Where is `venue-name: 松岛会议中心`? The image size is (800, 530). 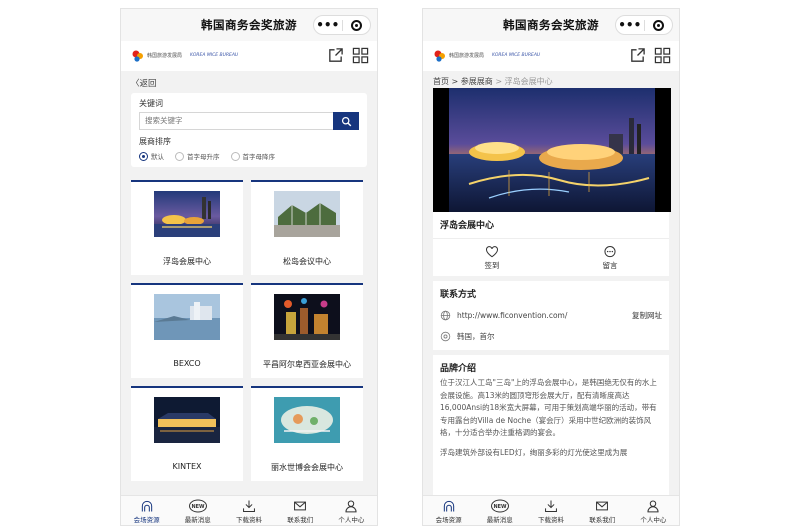
venue-name: 松岛会议中心 is located at coordinates (307, 261).